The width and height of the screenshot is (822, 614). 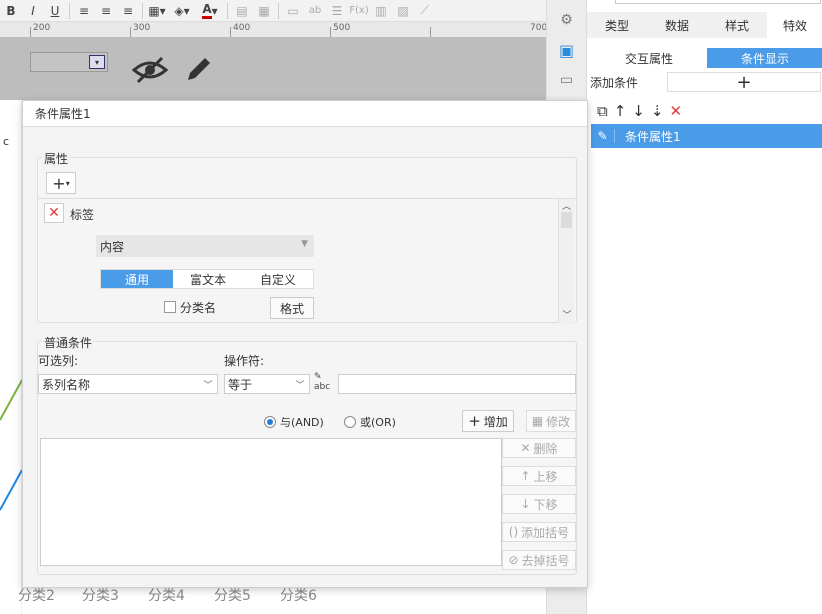 What do you see at coordinates (305, 114) in the screenshot?
I see `dialog-title: 条件属性1` at bounding box center [305, 114].